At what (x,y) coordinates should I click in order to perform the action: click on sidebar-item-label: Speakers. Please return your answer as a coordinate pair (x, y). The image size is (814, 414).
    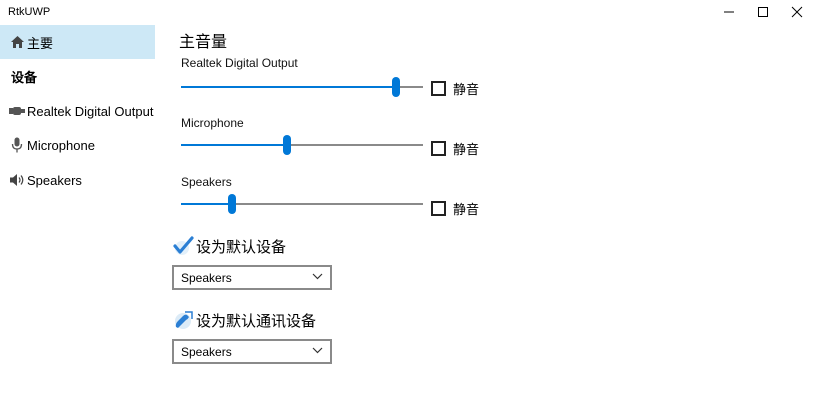
    Looking at the image, I should click on (54, 180).